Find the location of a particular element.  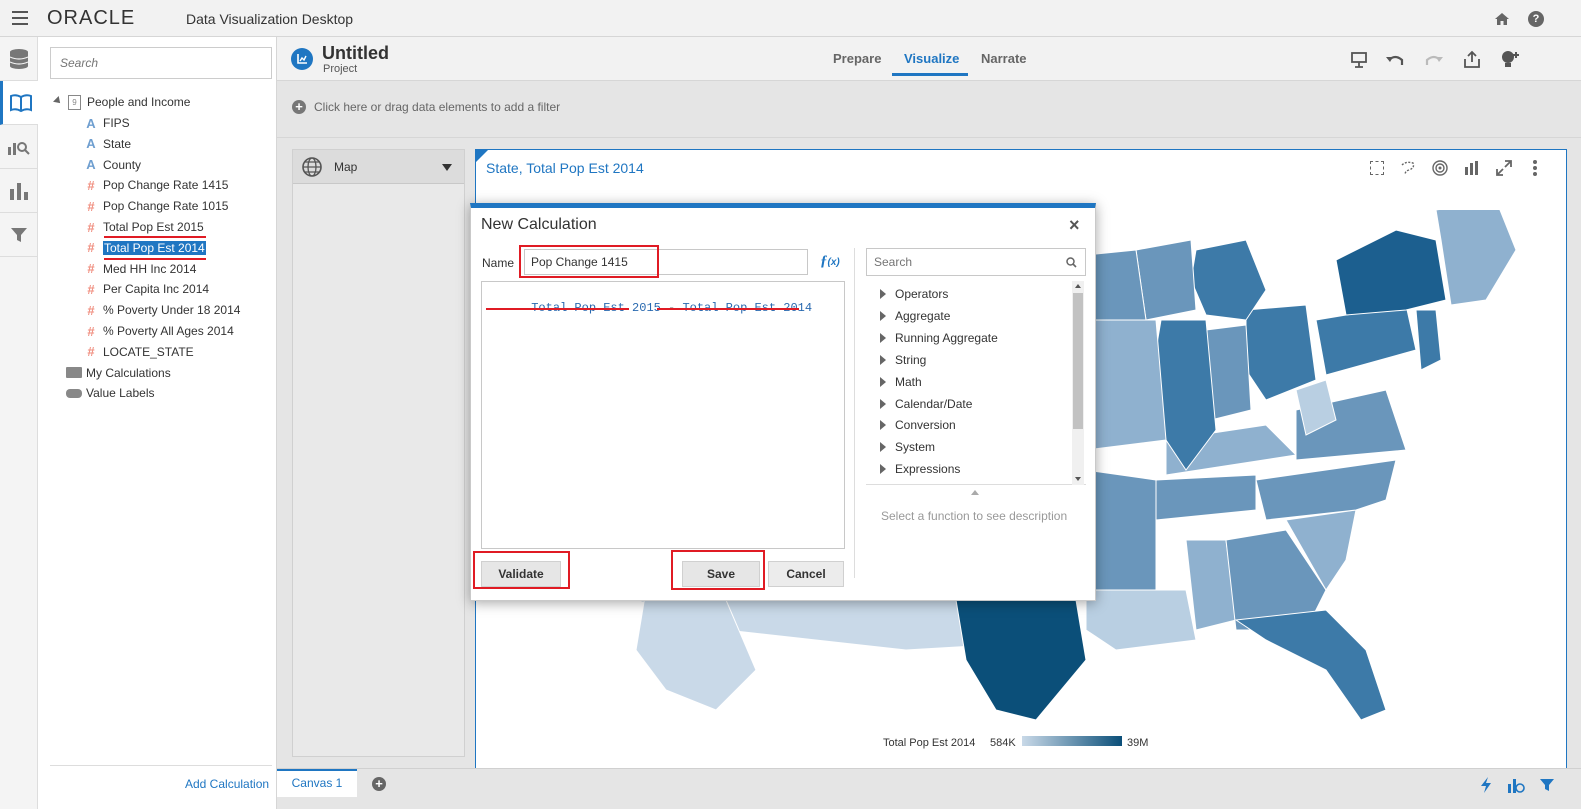

share-export-icon is located at coordinates (1472, 60).